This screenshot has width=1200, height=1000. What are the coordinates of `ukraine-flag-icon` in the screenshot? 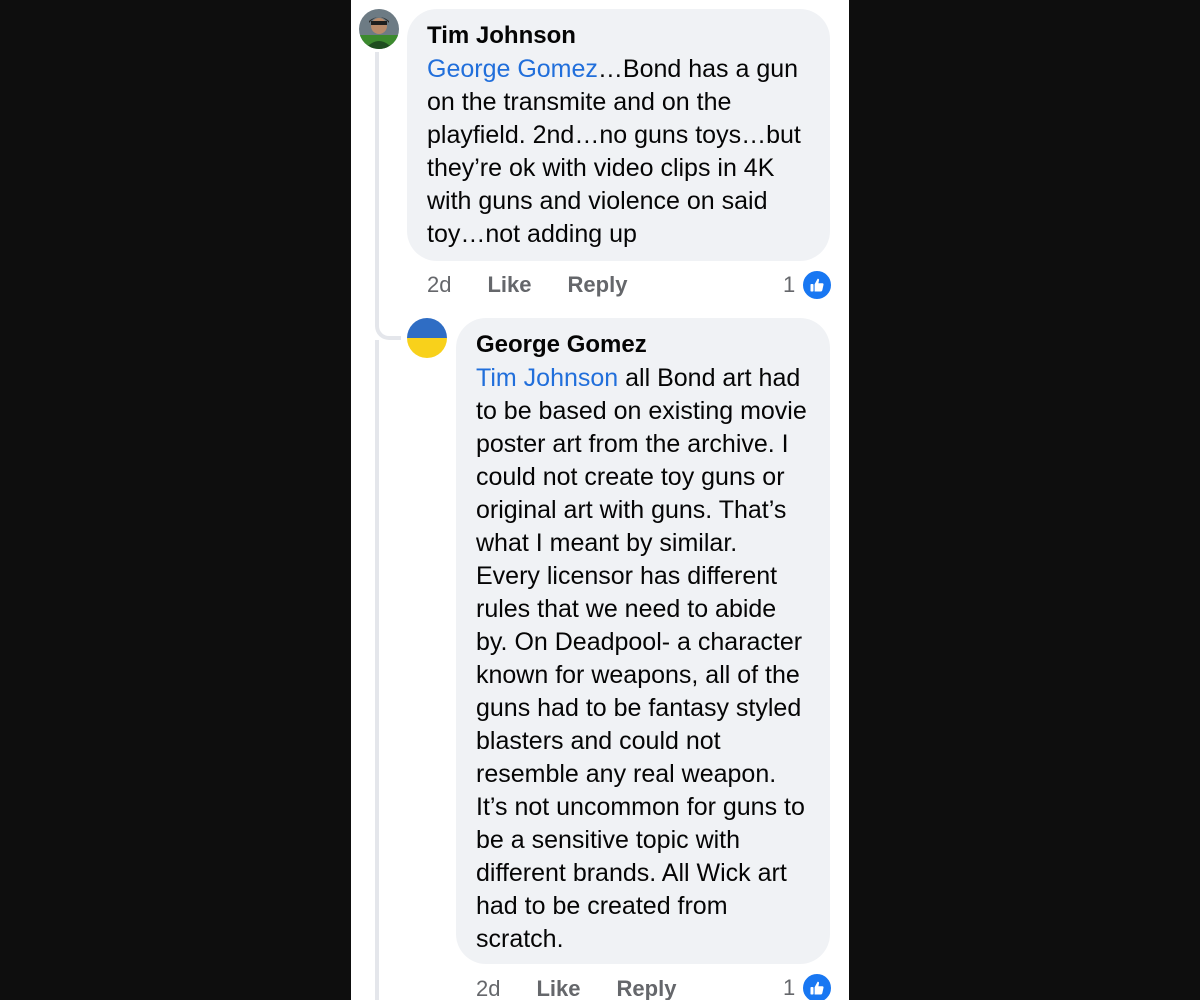 It's located at (427, 338).